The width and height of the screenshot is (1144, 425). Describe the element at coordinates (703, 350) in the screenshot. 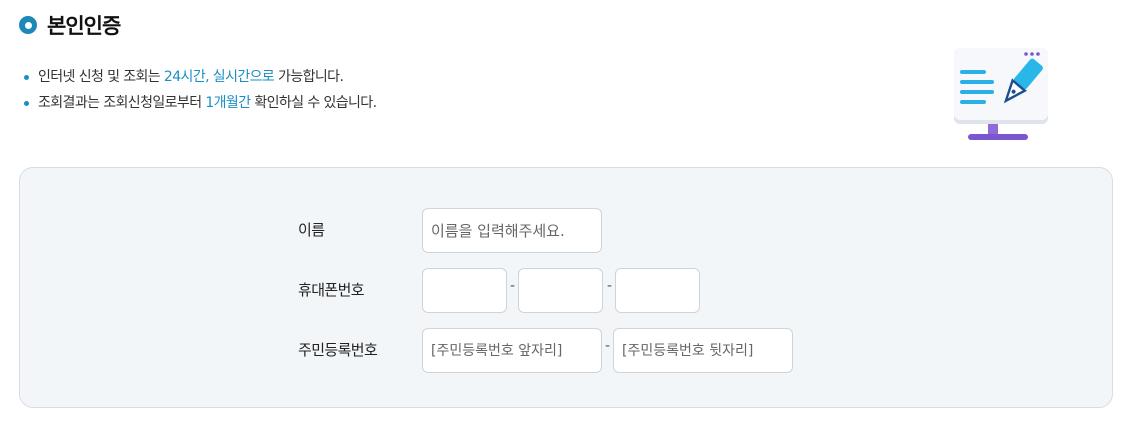

I see `rrn-back-input` at that location.